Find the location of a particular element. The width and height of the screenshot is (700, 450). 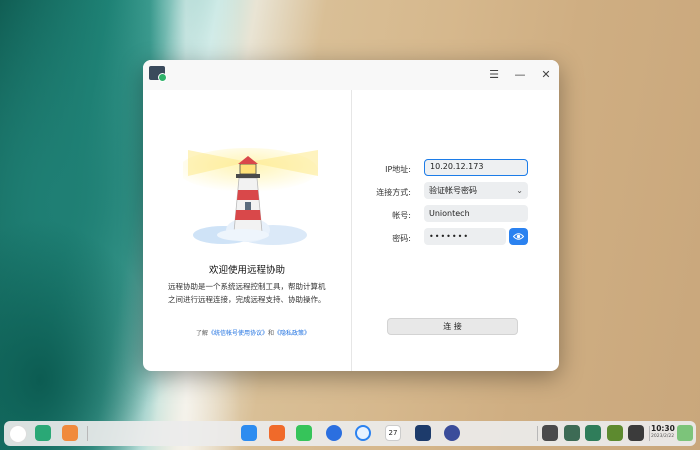

show-password-button is located at coordinates (518, 236).